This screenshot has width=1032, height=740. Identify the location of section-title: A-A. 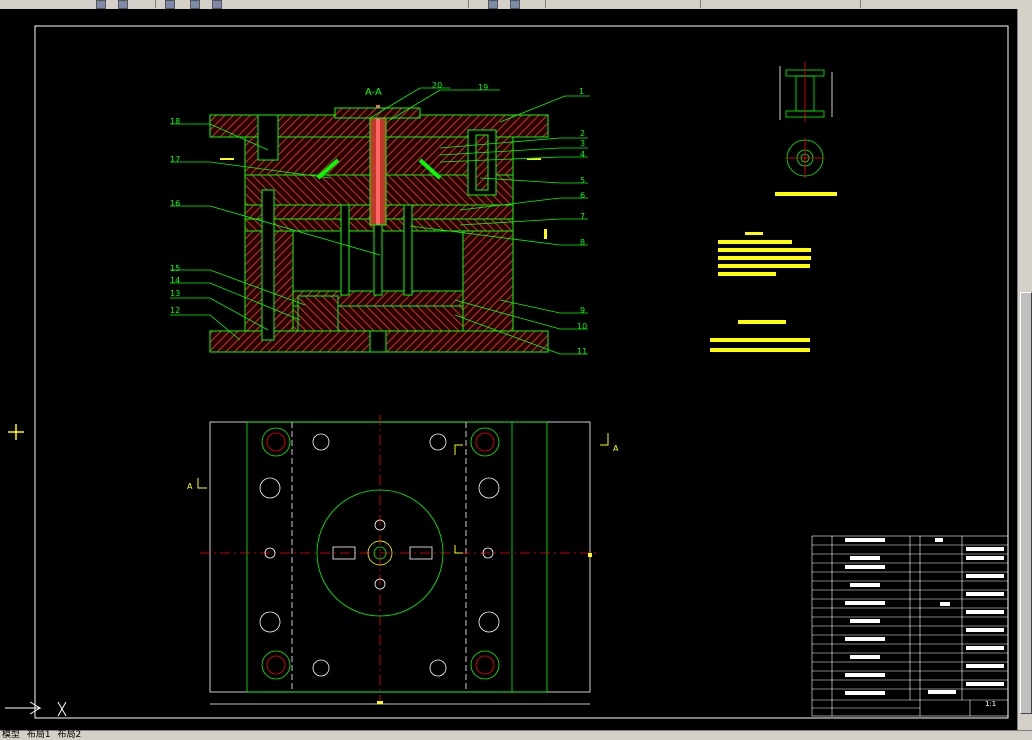
(373, 92).